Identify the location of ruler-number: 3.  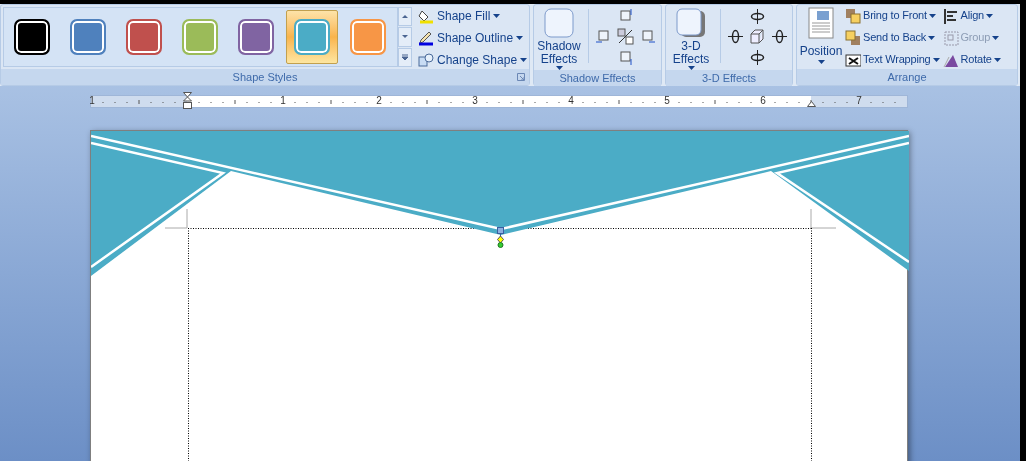
(475, 101).